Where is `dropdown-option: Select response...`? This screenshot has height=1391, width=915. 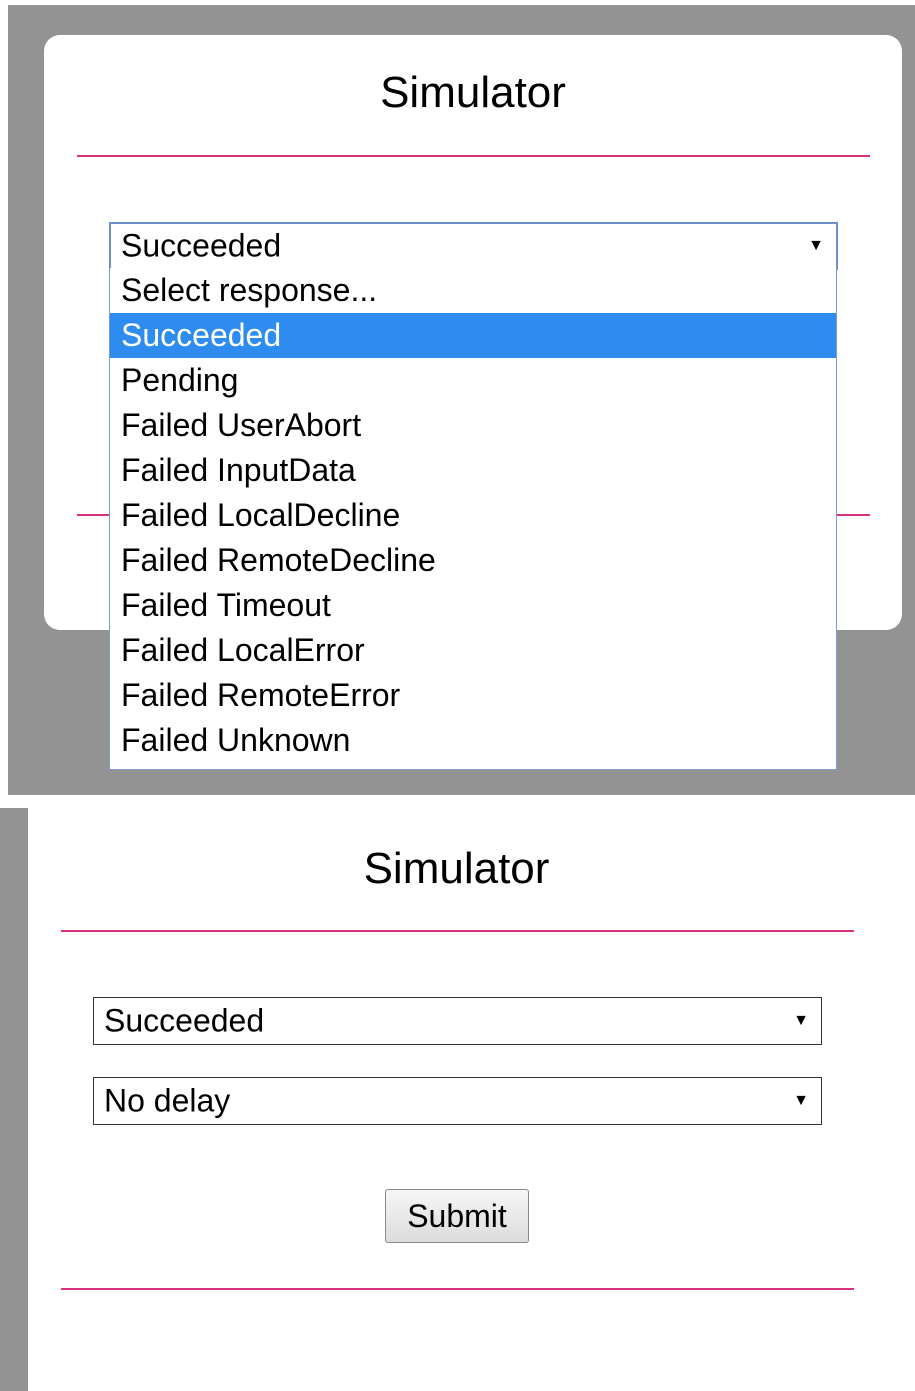 dropdown-option: Select response... is located at coordinates (473, 290).